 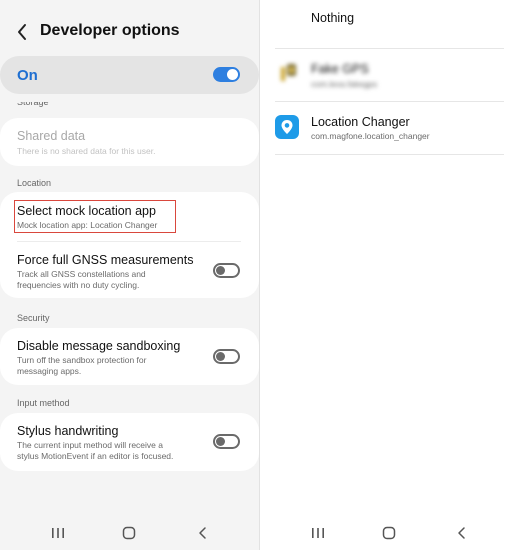 What do you see at coordinates (226, 356) in the screenshot?
I see `sandbox-toggle` at bounding box center [226, 356].